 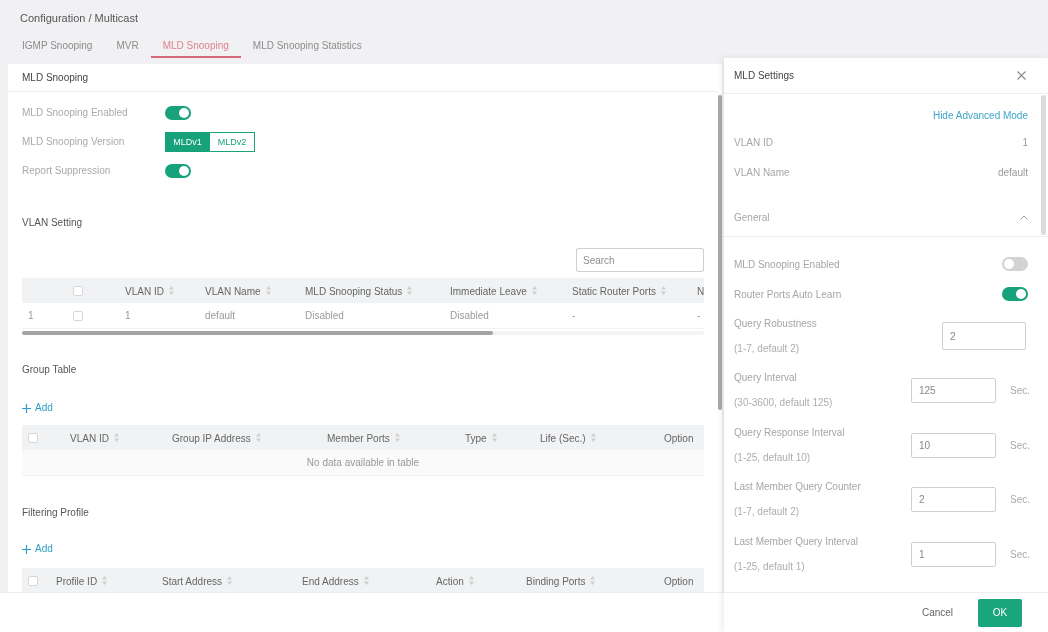 What do you see at coordinates (953, 391) in the screenshot?
I see `number-input: 125` at bounding box center [953, 391].